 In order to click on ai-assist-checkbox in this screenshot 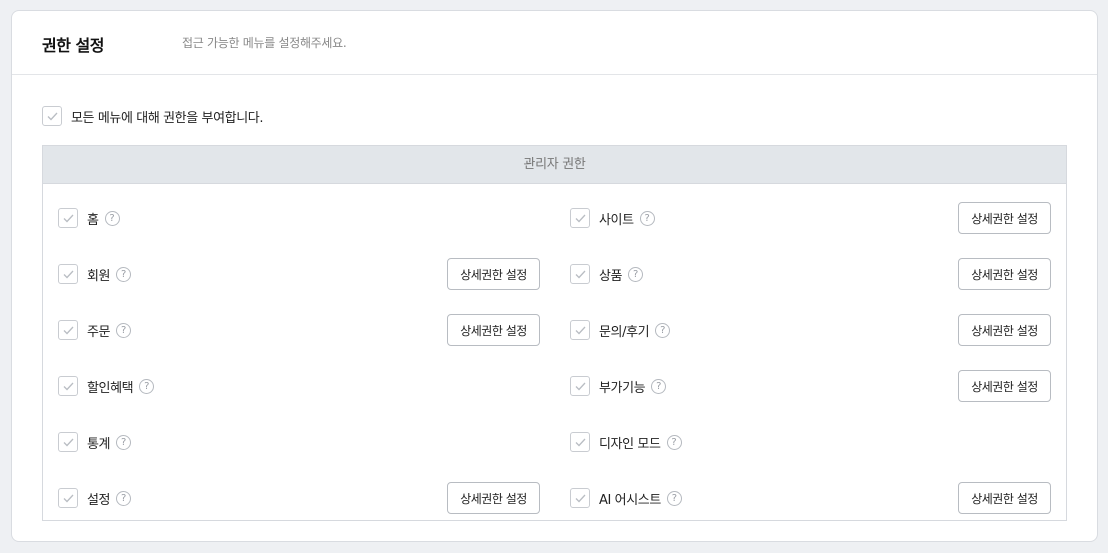, I will do `click(580, 498)`.